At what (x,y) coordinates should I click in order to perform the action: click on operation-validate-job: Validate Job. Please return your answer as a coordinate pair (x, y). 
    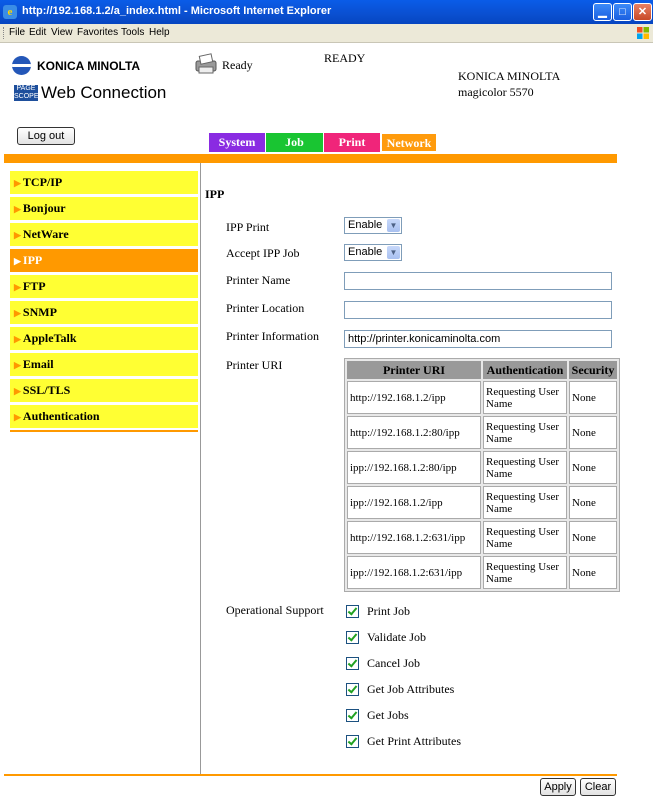
    Looking at the image, I should click on (386, 637).